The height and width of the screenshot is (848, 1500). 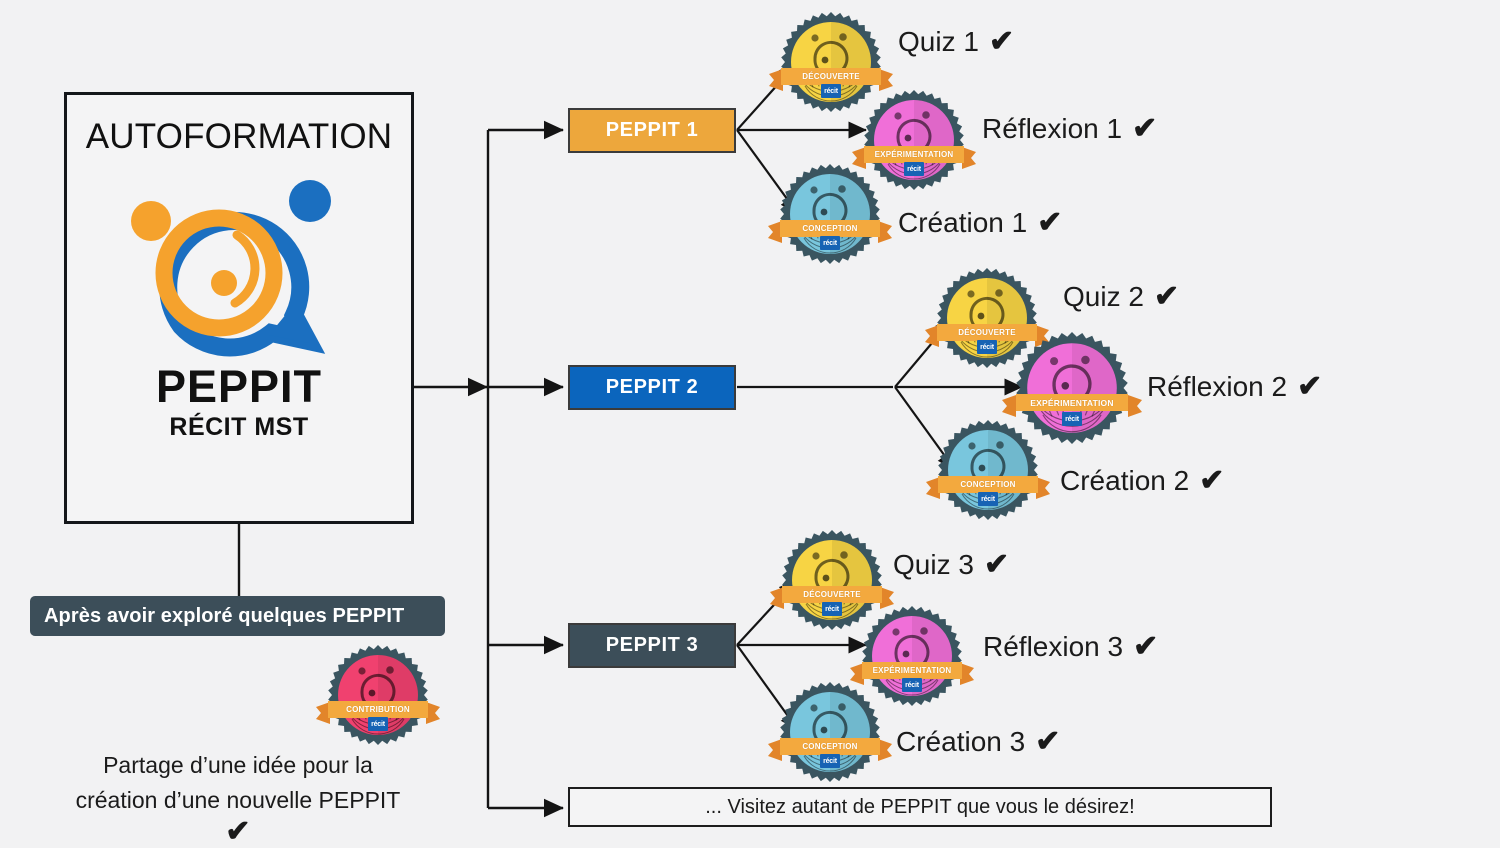 I want to click on outcome-creation-2: Création 2 ✔, so click(x=1142, y=481).